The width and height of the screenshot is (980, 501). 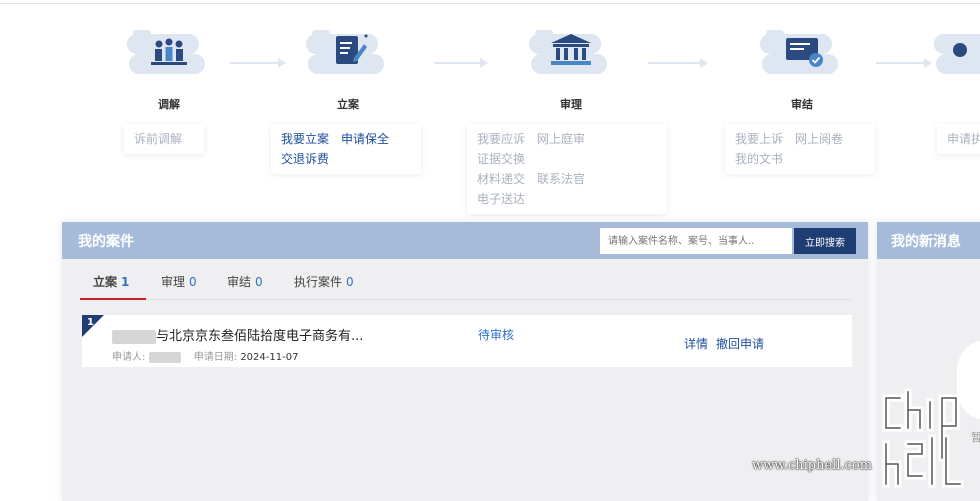 What do you see at coordinates (799, 52) in the screenshot?
I see `verdict-icon` at bounding box center [799, 52].